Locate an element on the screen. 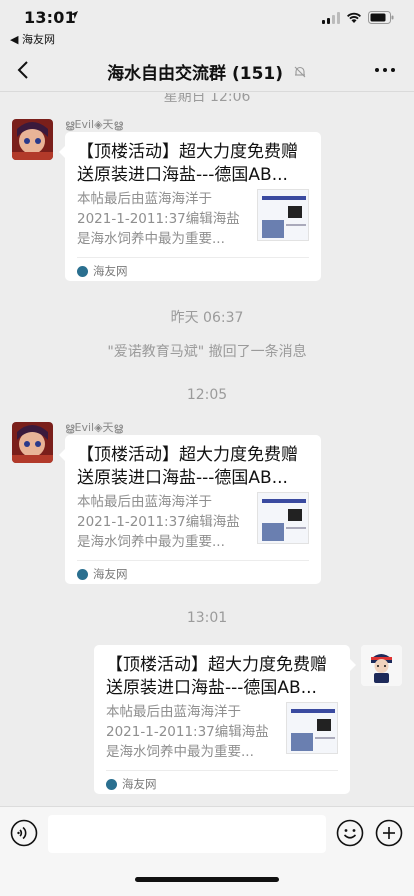 This screenshot has height=896, width=414. plus-icon is located at coordinates (389, 833).